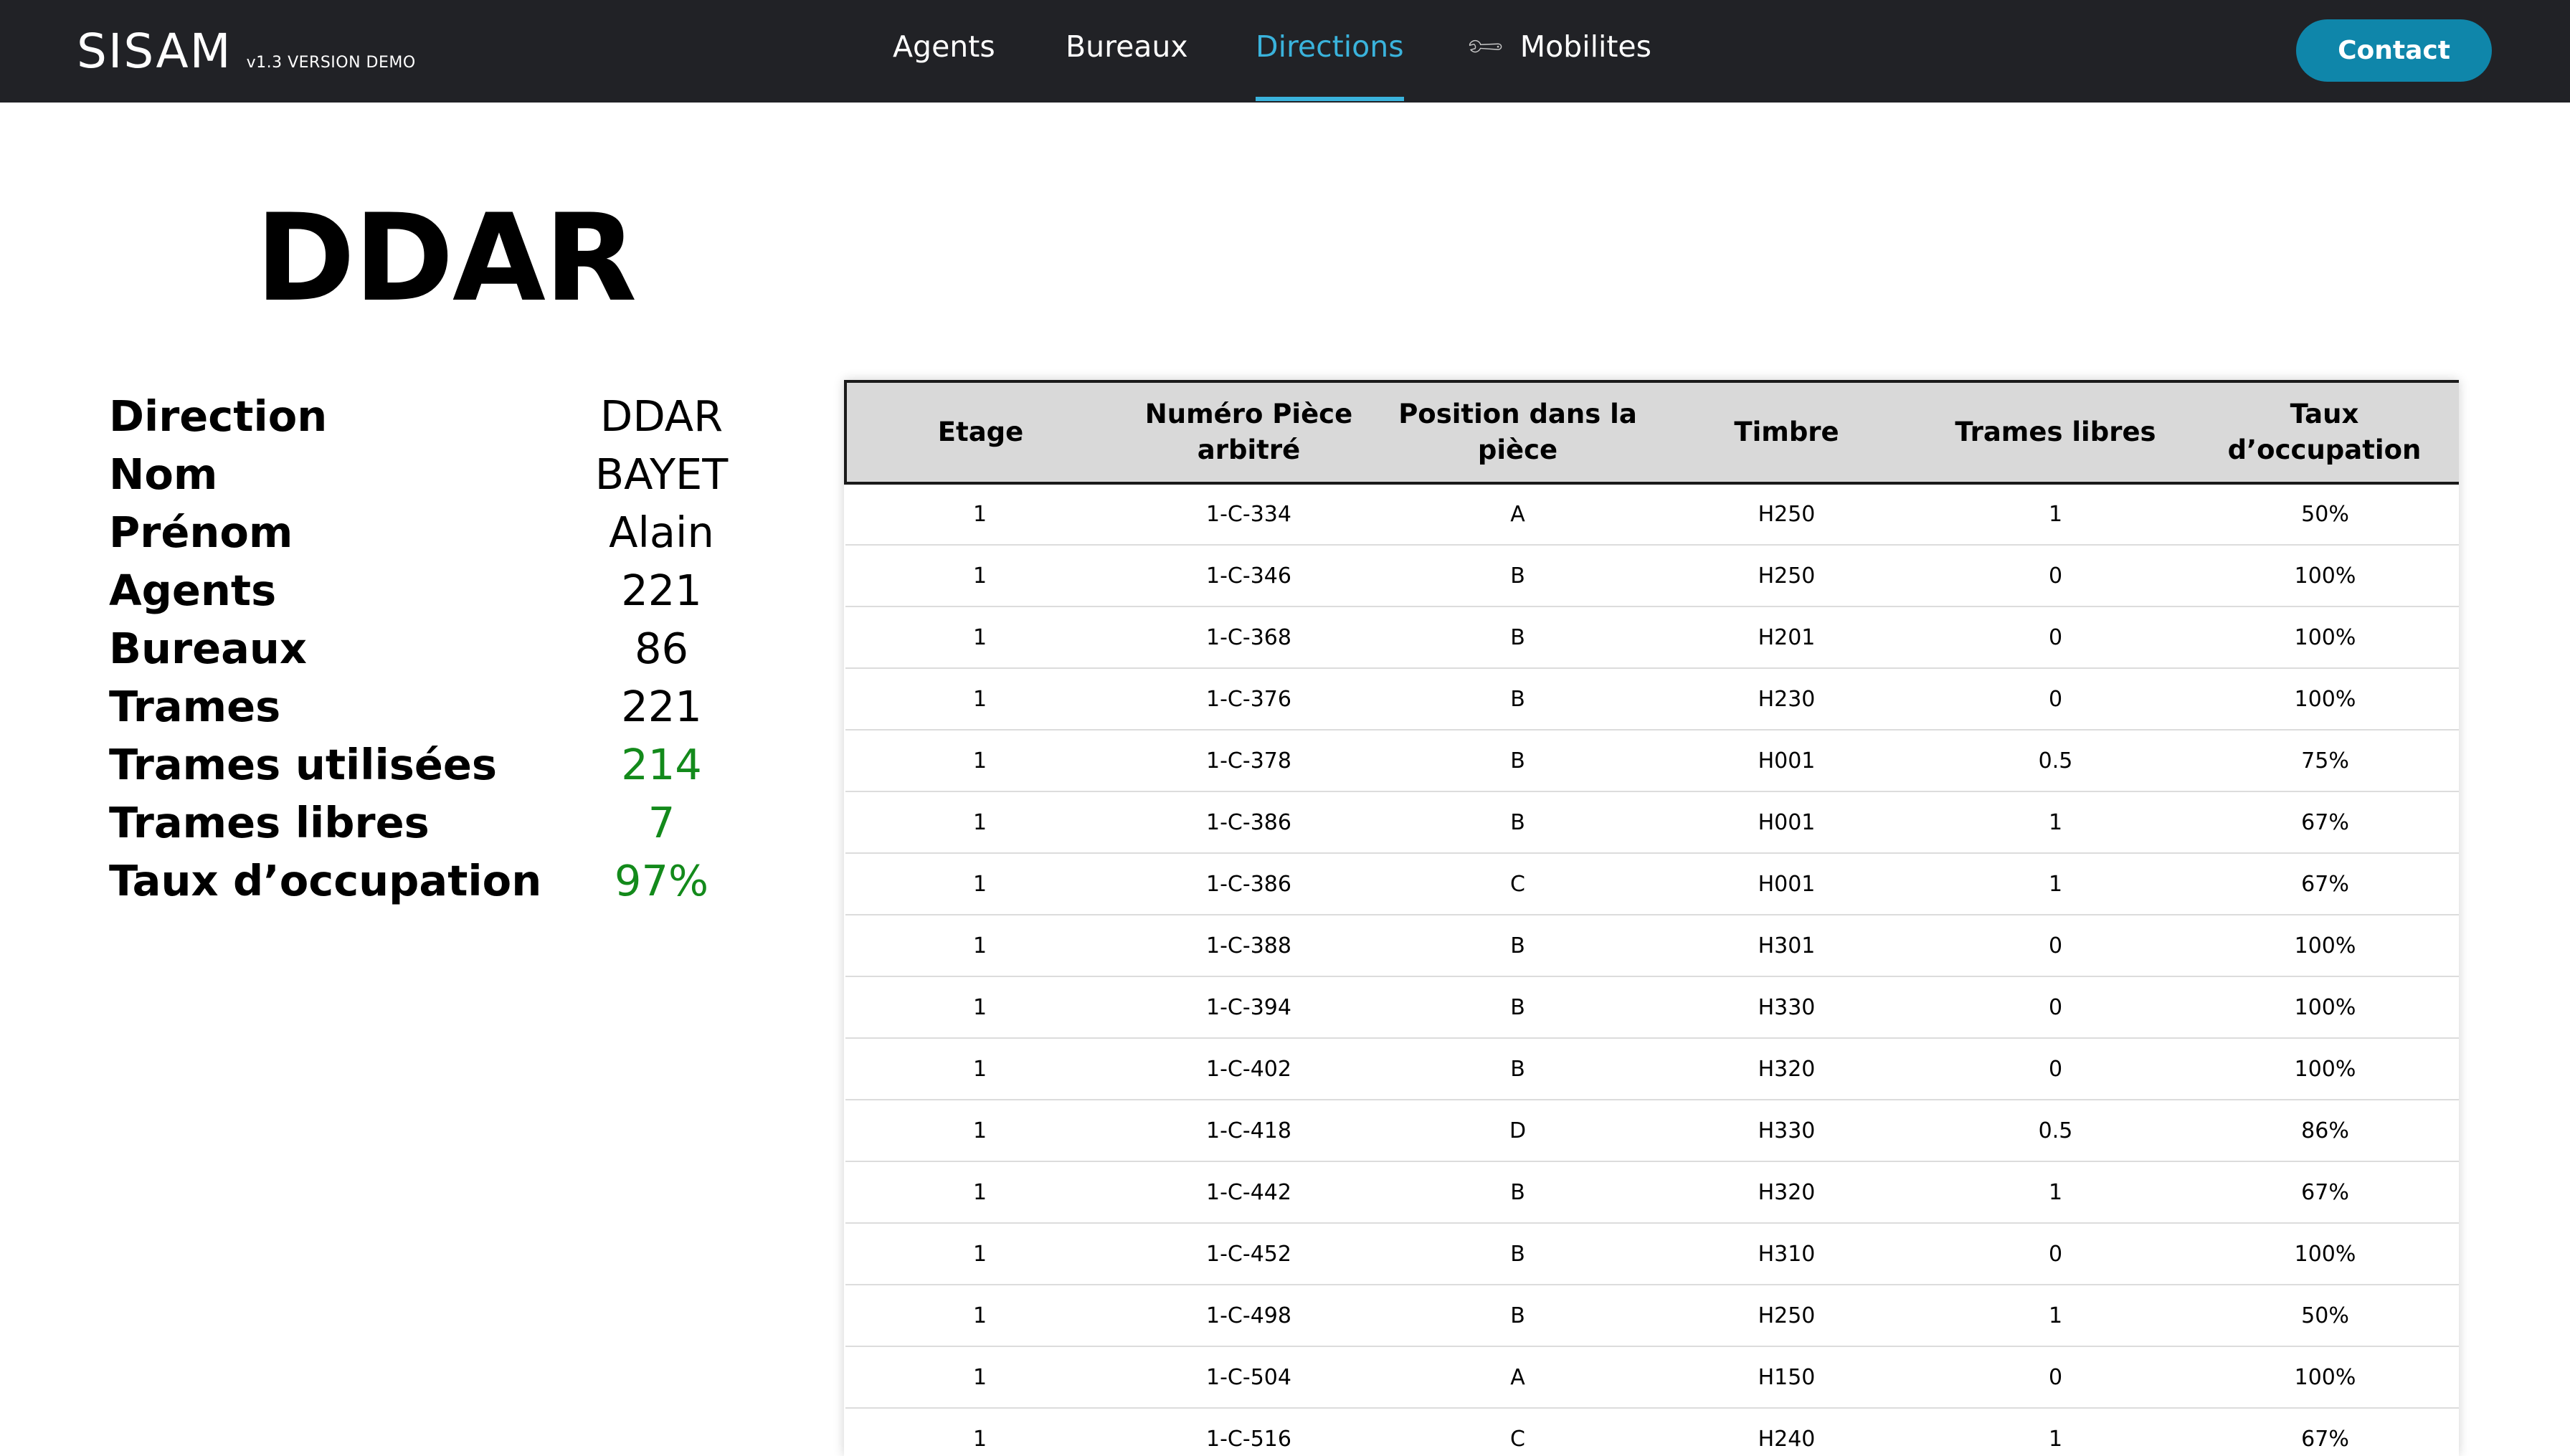 This screenshot has width=2570, height=1456. Describe the element at coordinates (1557, 51) in the screenshot. I see `nav-mobilites: 🔧︎ Mobilites` at that location.